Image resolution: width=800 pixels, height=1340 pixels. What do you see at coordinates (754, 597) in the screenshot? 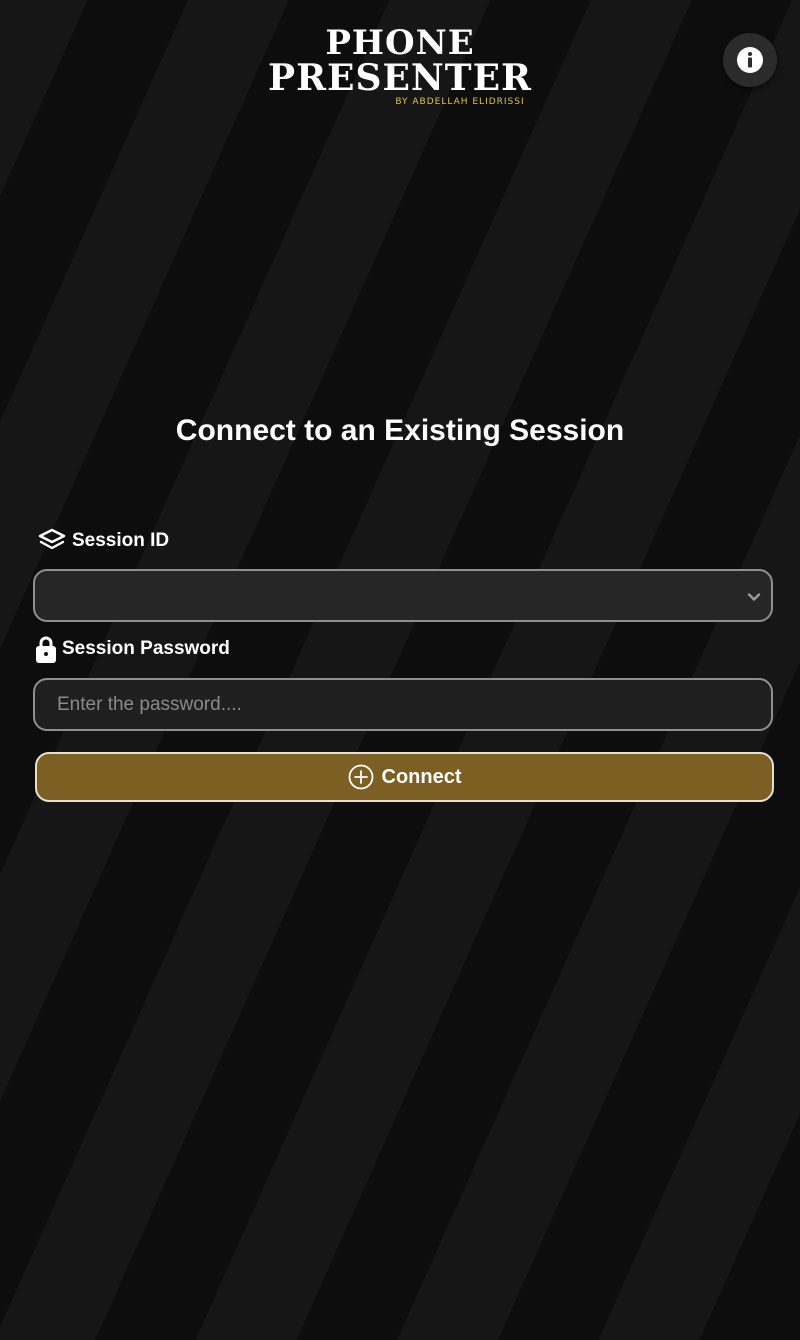
I see `chevron-down-icon` at bounding box center [754, 597].